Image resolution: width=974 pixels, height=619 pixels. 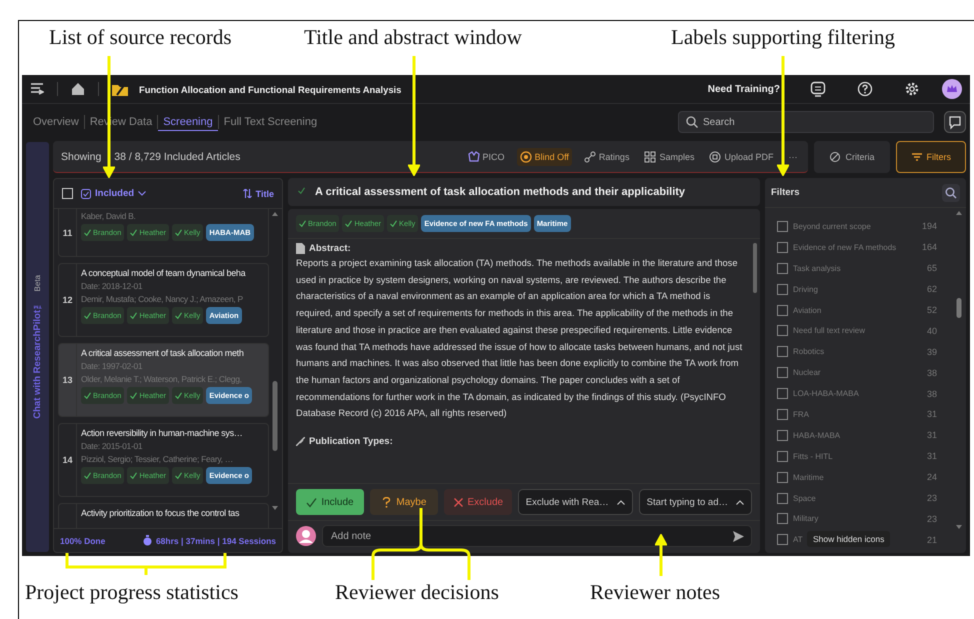 I want to click on annotation-label: Reviewer notes, so click(x=655, y=592).